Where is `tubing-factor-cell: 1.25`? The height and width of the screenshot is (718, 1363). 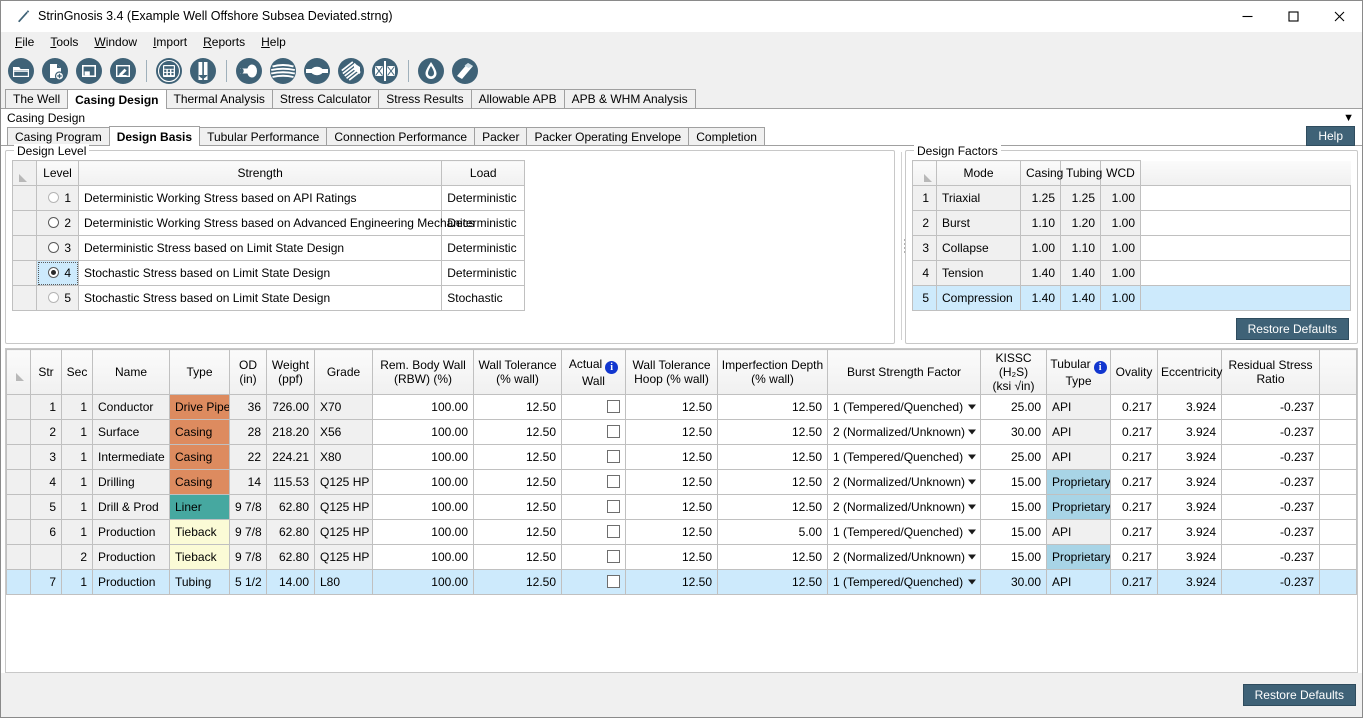
tubing-factor-cell: 1.25 is located at coordinates (1080, 198).